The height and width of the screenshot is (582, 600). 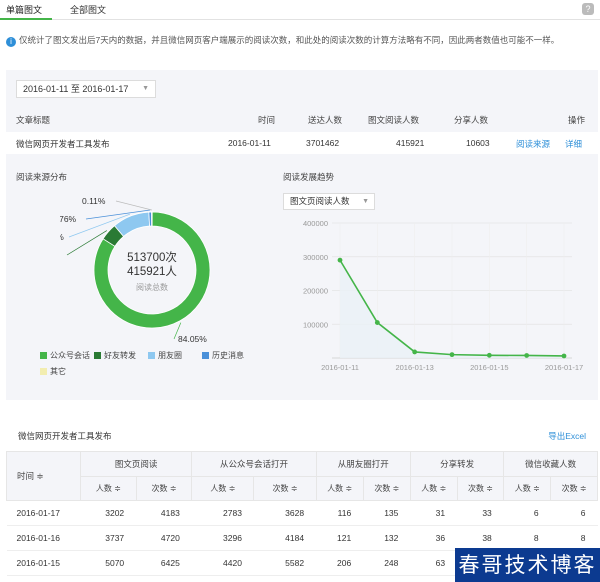 I want to click on row-date: 2016-01-15, so click(x=43, y=563).